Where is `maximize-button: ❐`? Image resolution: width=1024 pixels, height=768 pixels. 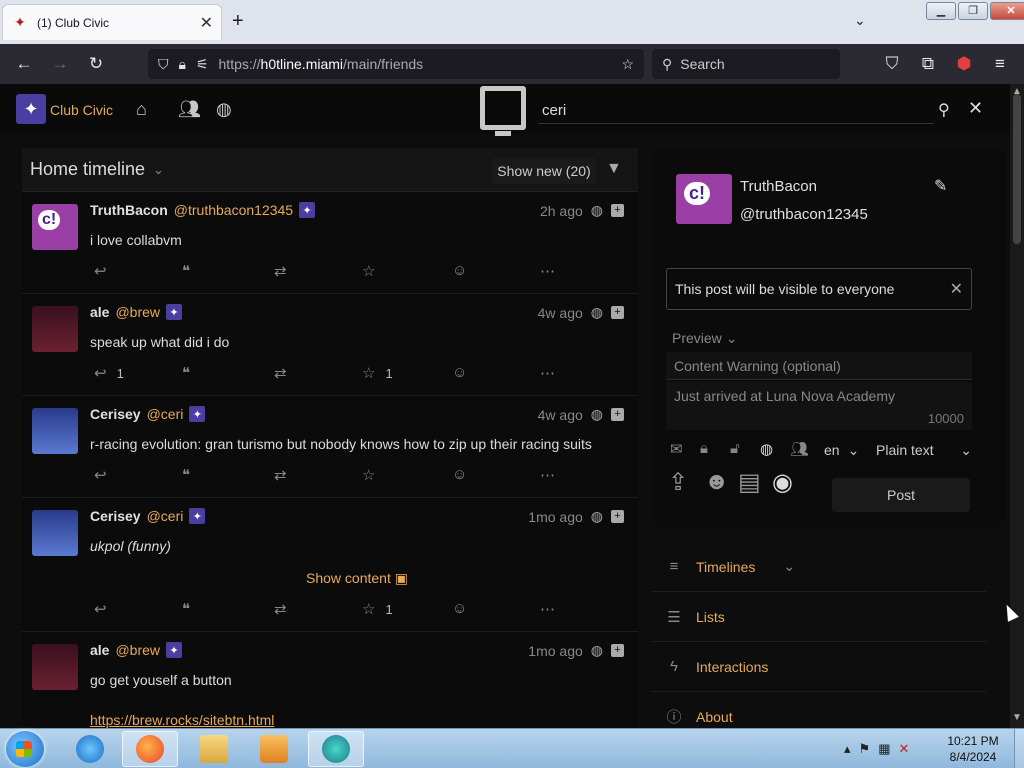
maximize-button: ❐ is located at coordinates (973, 11).